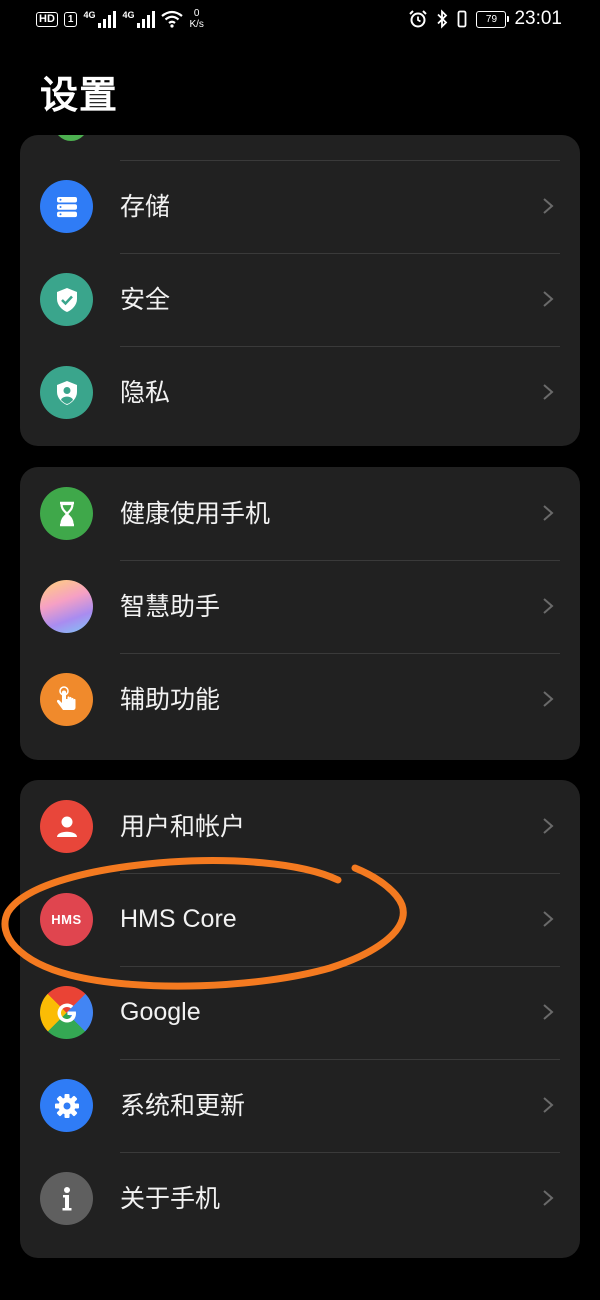 This screenshot has height=1300, width=600. What do you see at coordinates (300, 513) in the screenshot?
I see `settings-item-digital-balance: 健康使用手机` at bounding box center [300, 513].